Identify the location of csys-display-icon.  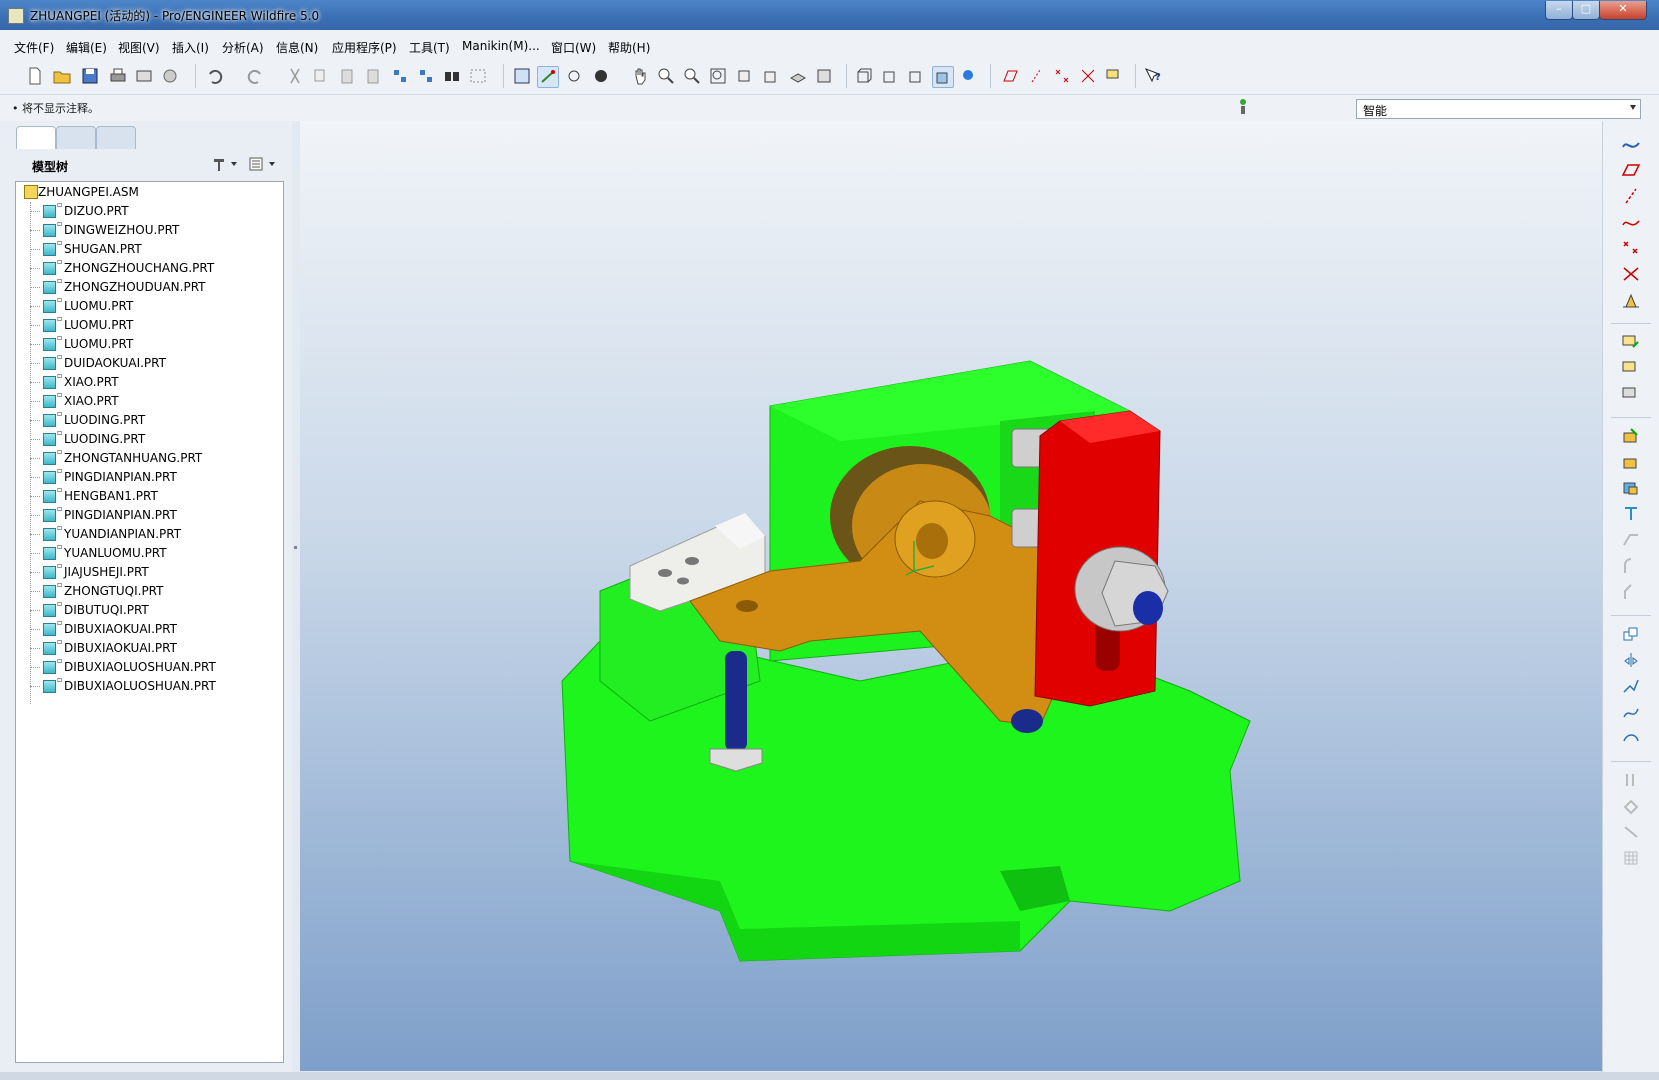
(1088, 76).